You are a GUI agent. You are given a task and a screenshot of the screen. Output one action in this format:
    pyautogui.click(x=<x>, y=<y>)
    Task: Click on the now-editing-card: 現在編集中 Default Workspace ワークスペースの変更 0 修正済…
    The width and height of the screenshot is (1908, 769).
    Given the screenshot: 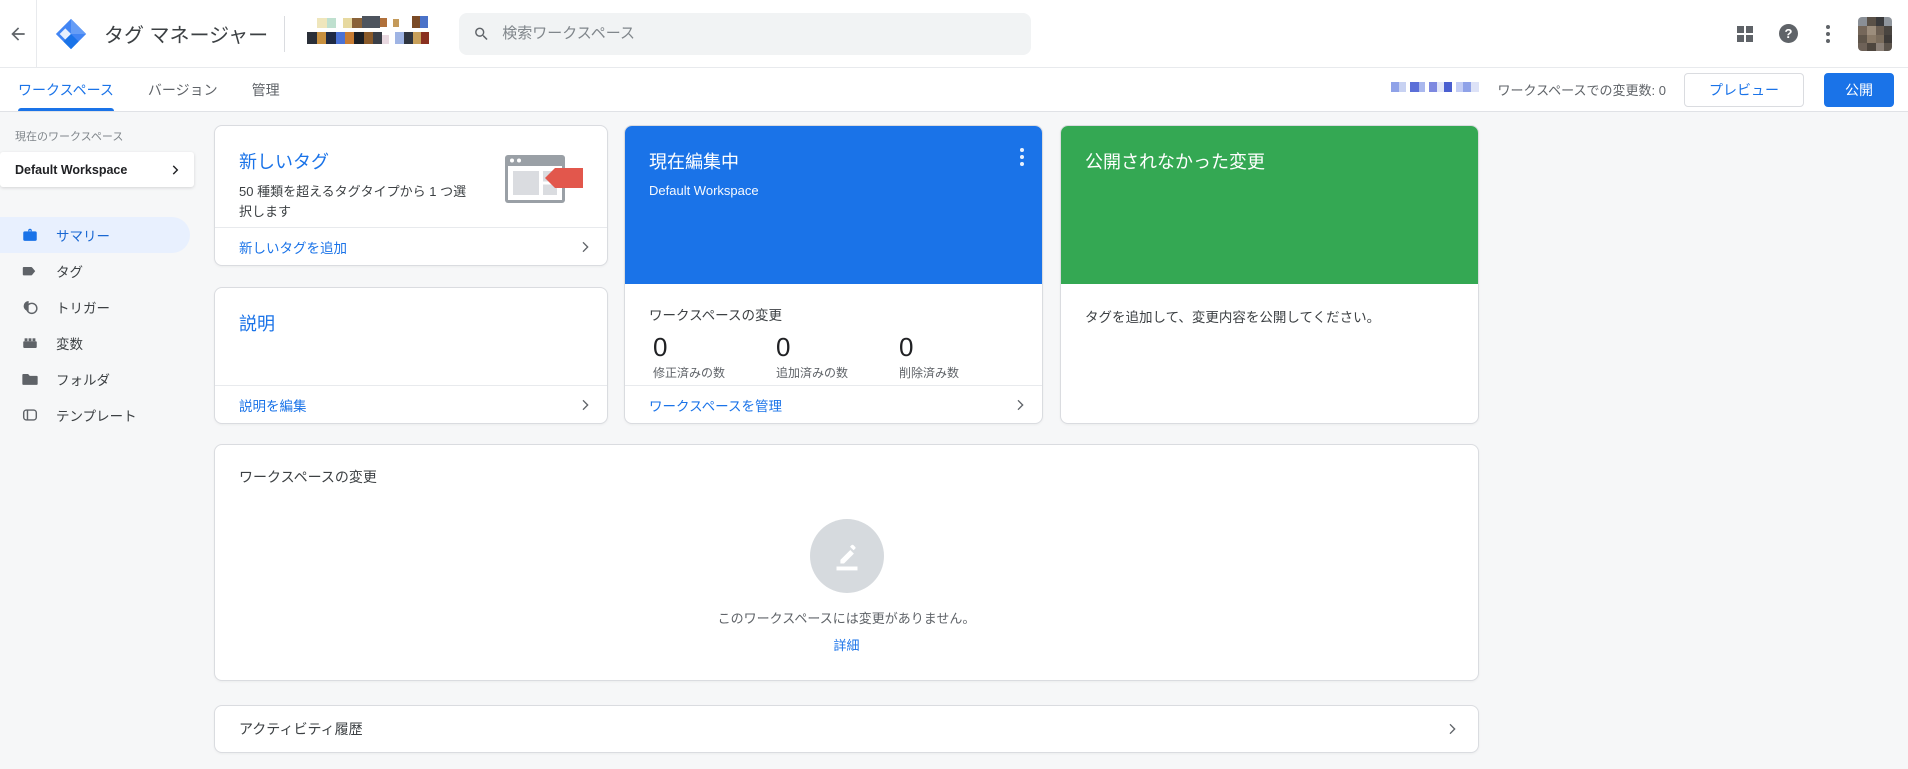 What is the action you would take?
    pyautogui.click(x=833, y=274)
    